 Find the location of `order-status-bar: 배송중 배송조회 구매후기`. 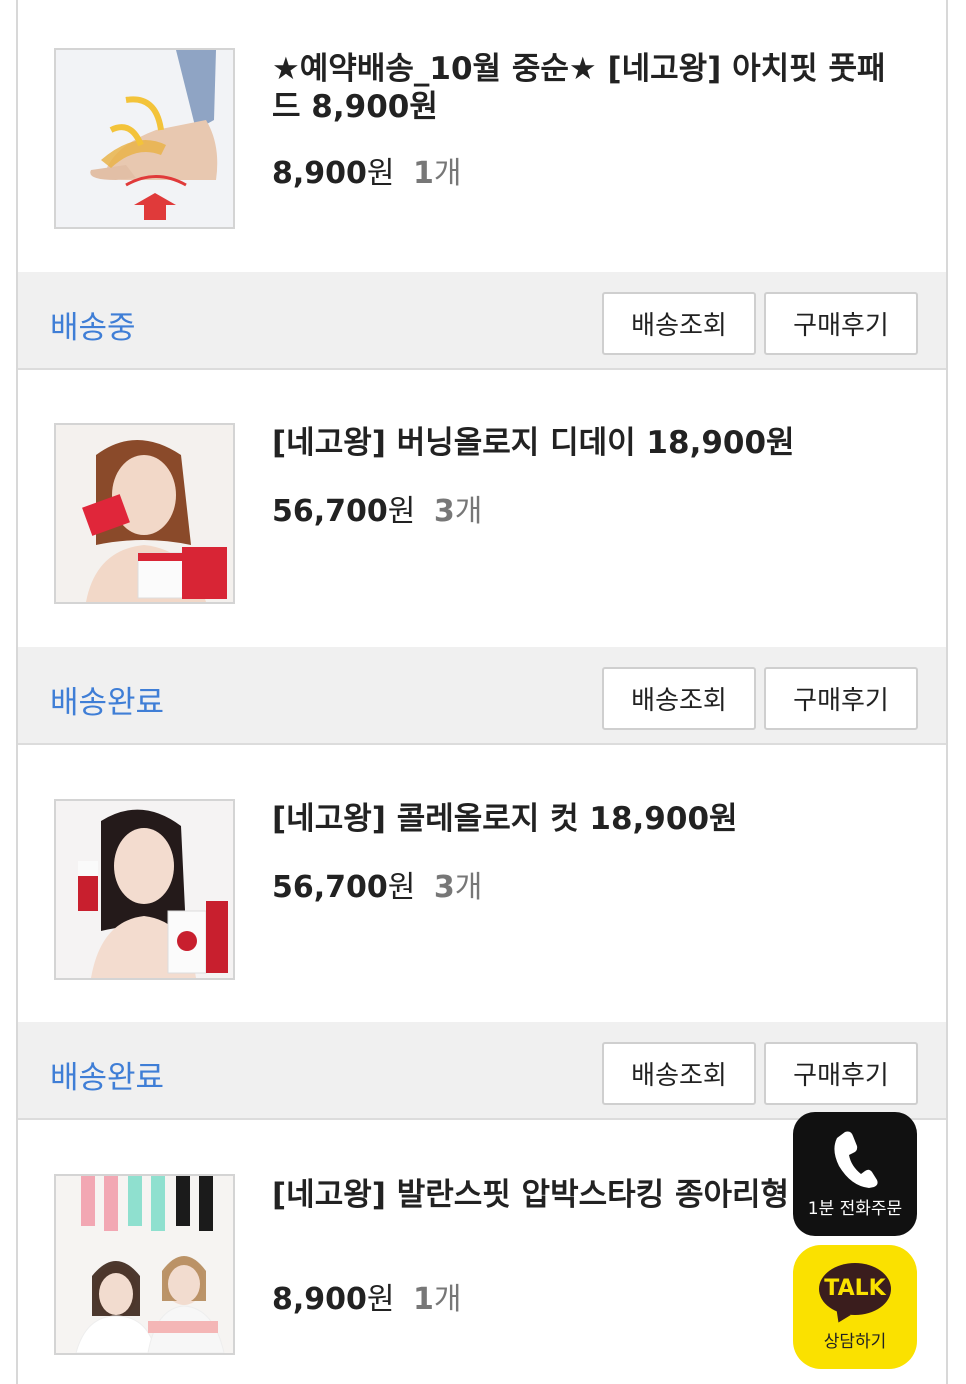

order-status-bar: 배송중 배송조회 구매후기 is located at coordinates (482, 321).